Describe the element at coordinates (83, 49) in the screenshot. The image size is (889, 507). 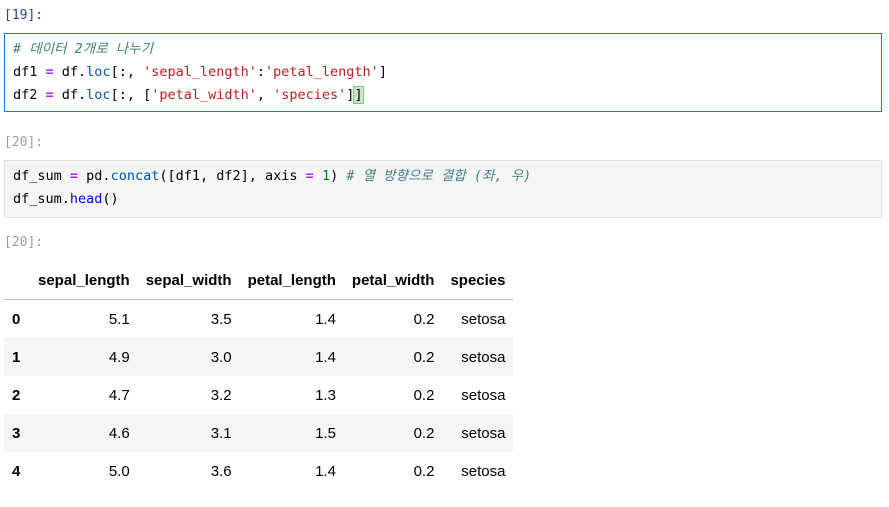
I see `code-line-comment: # 데이터 2개로 나누기` at that location.